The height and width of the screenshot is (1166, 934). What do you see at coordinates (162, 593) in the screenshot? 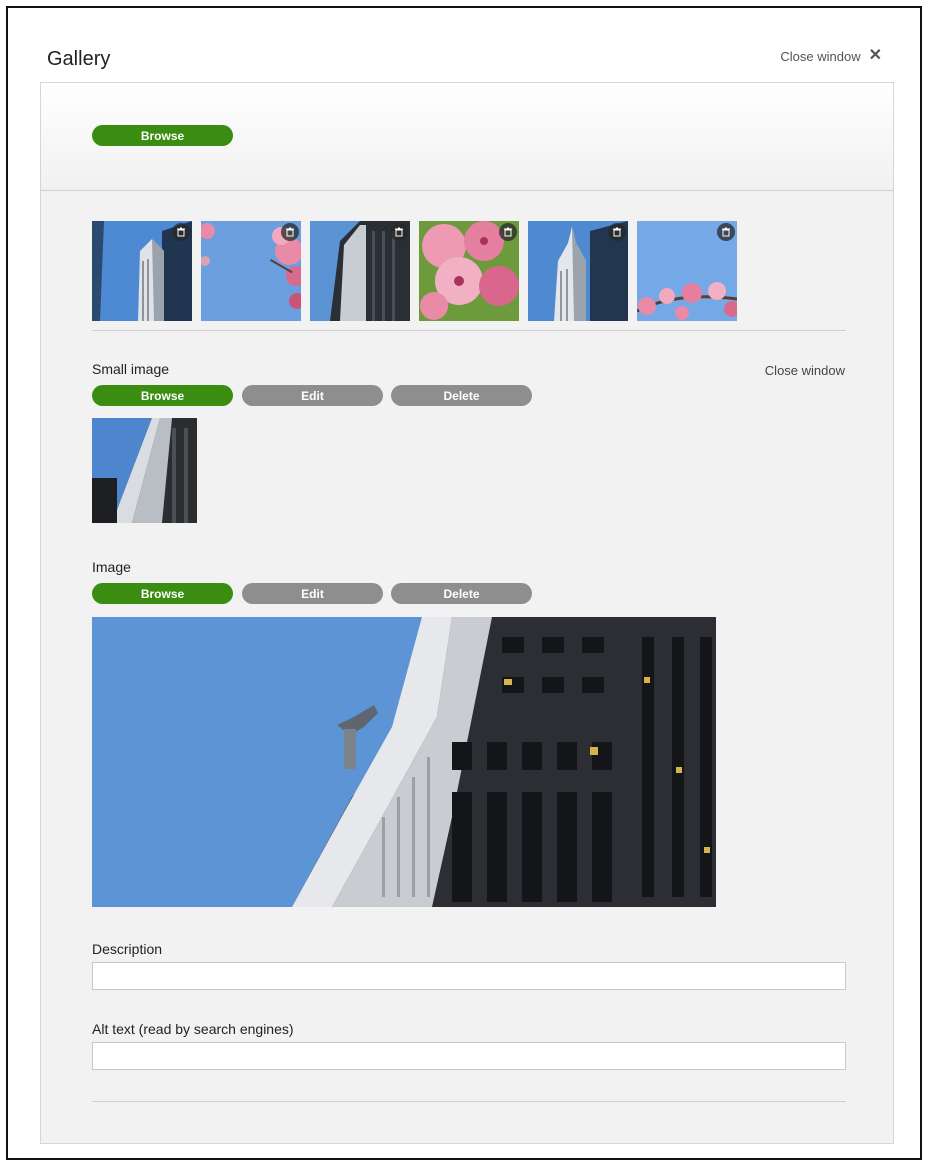
I see `image-browse-button: Browse` at bounding box center [162, 593].